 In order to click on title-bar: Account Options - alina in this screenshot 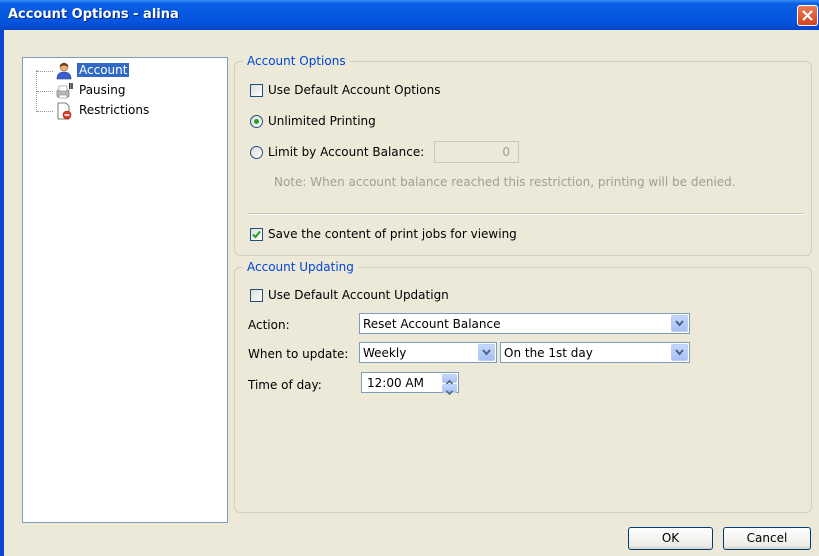, I will do `click(409, 15)`.